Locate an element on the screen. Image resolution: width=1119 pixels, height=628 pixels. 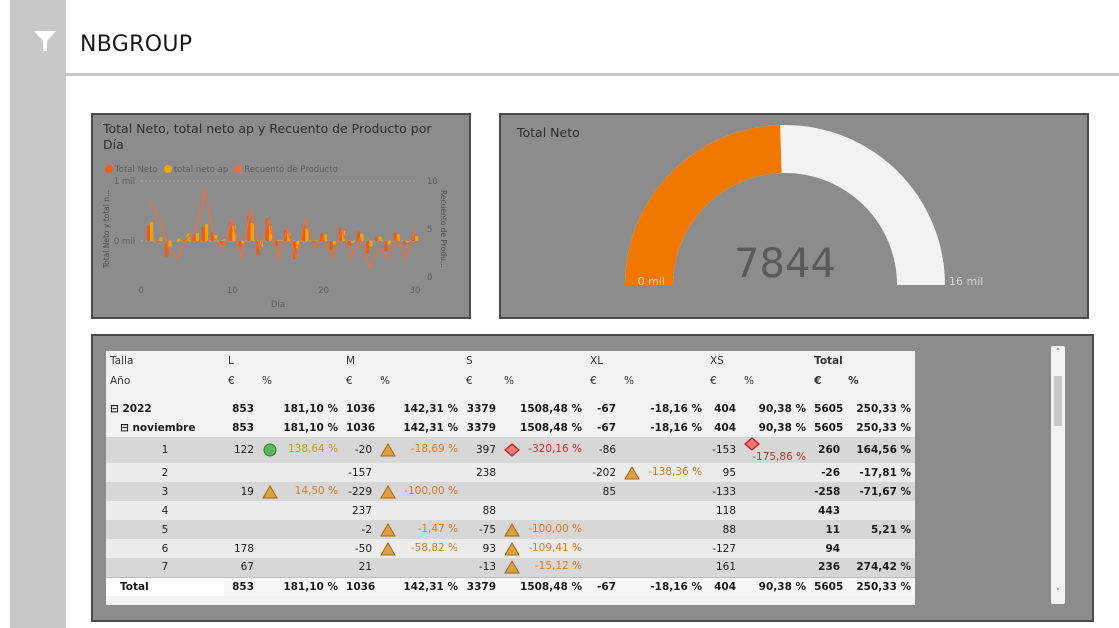
cell-percent: -320,16 % is located at coordinates (543, 450).